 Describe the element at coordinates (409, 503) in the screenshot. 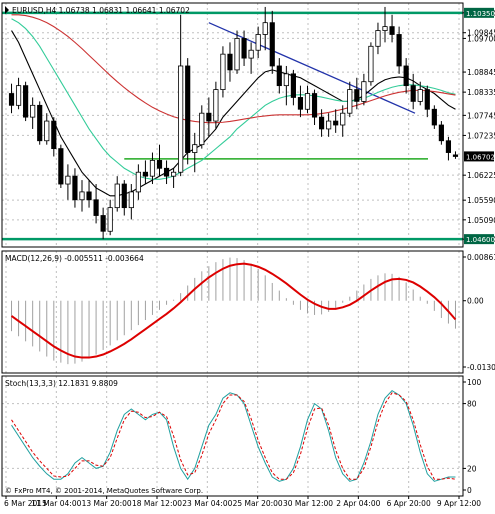

I see `time-tick-label: 6 Apr 20:00` at that location.